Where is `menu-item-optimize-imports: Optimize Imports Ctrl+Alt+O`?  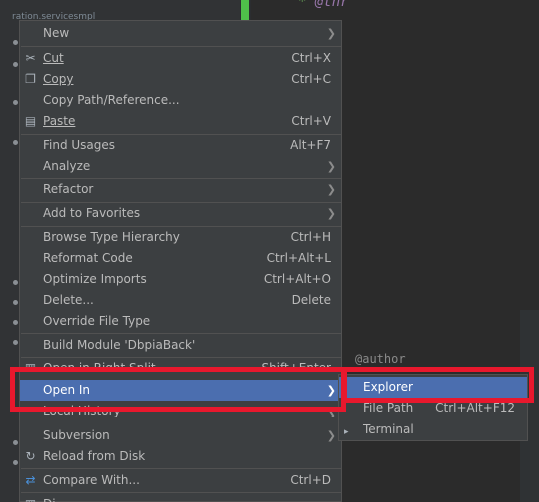 menu-item-optimize-imports: Optimize Imports Ctrl+Alt+O is located at coordinates (180, 279).